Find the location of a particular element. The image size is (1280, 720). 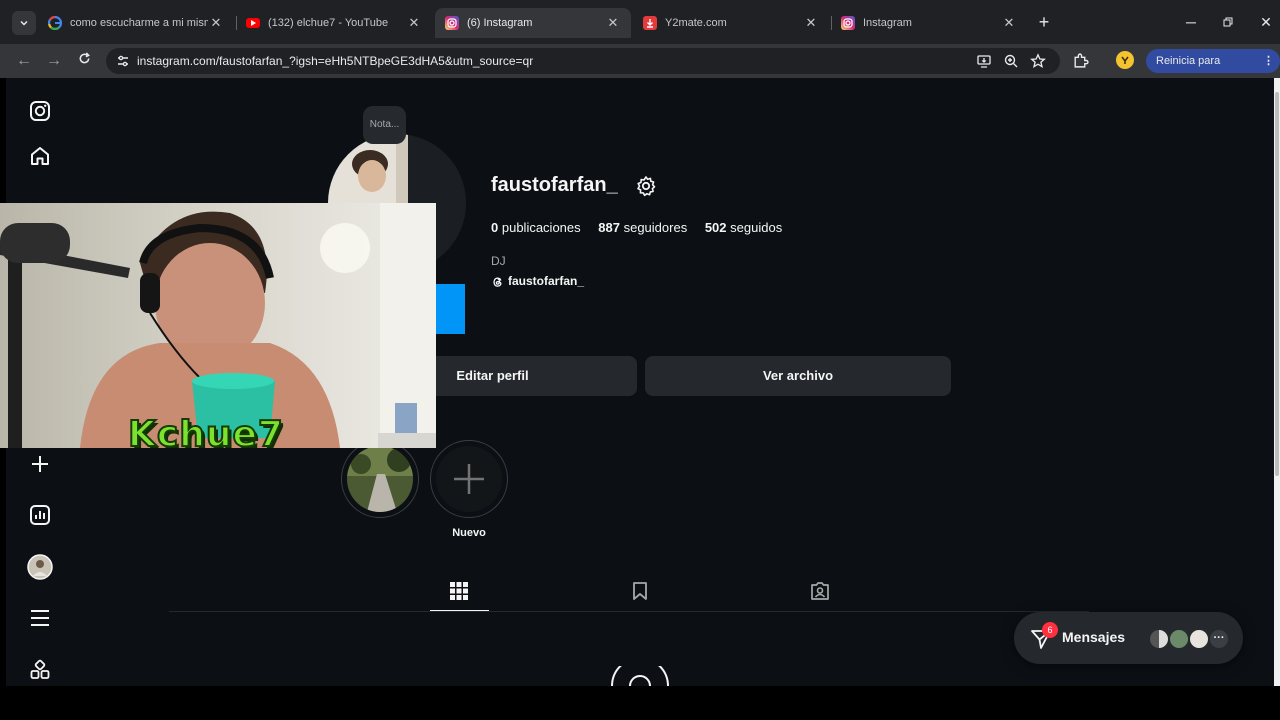

zoom-icon is located at coordinates (1011, 61).